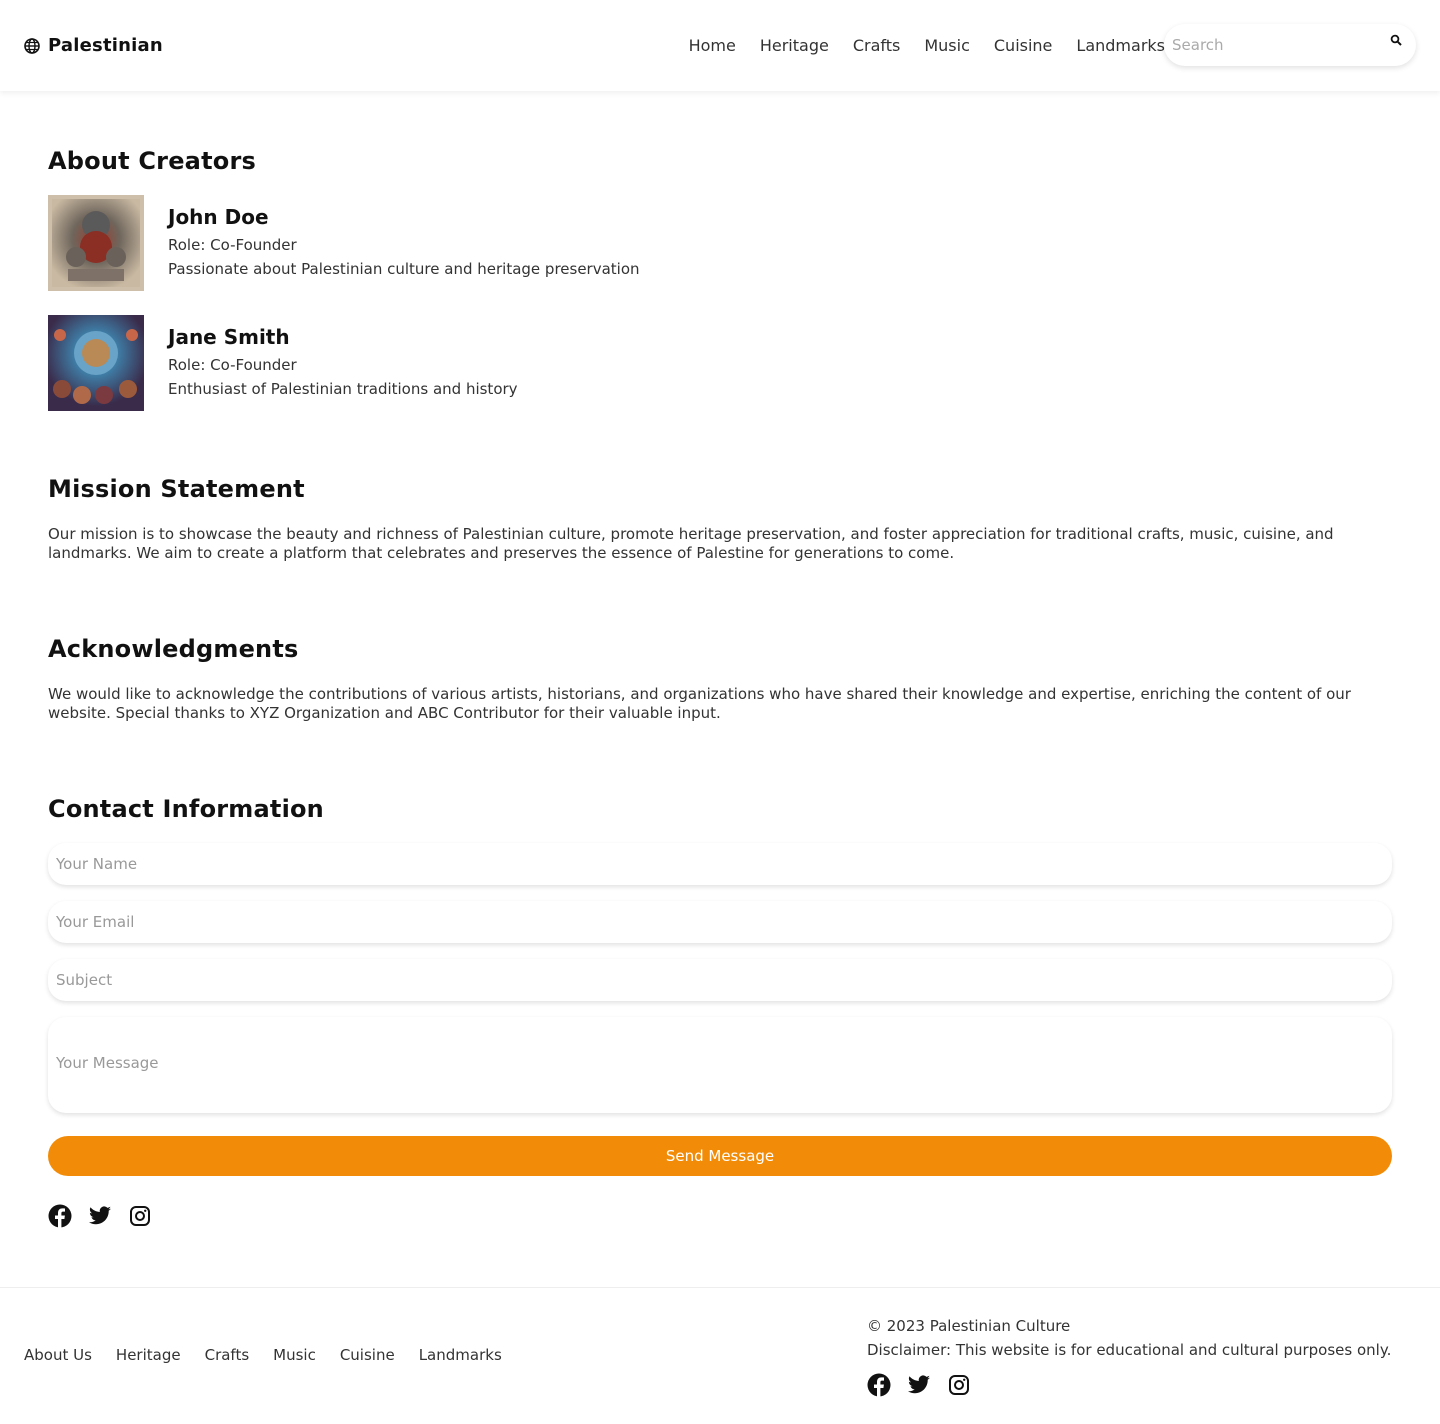  Describe the element at coordinates (969, 1326) in the screenshot. I see `copyright-text: © 2023 Palestinian Culture` at that location.